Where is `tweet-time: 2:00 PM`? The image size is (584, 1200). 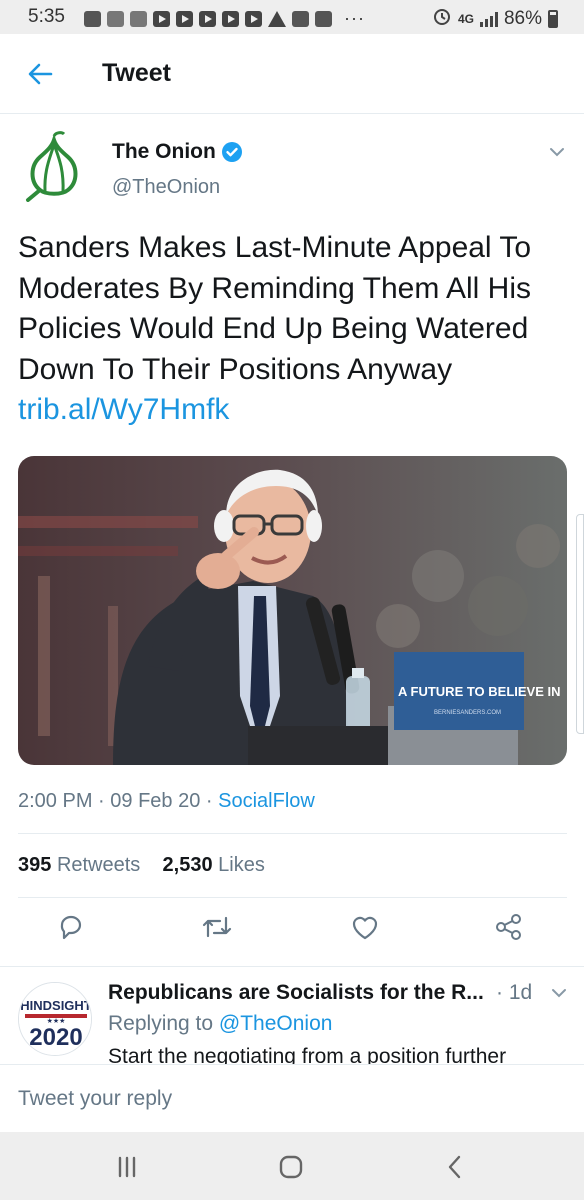 tweet-time: 2:00 PM is located at coordinates (55, 801).